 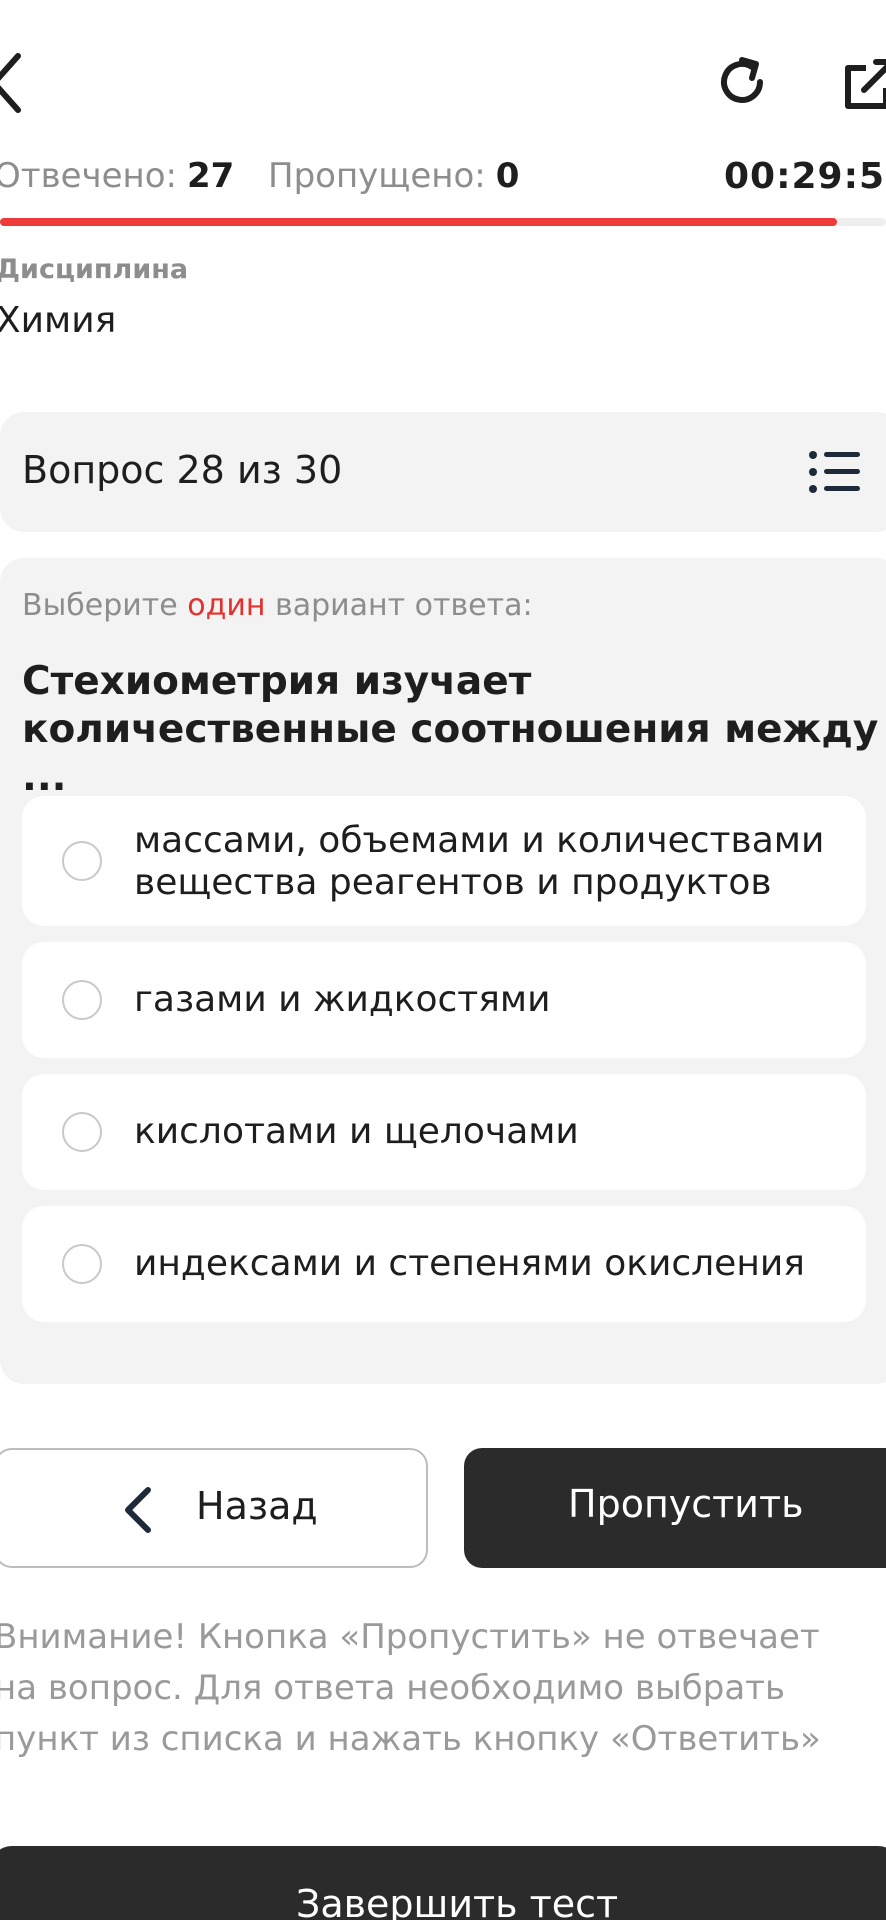 I want to click on option-label-line: вещества реагентов и продуктов, so click(x=453, y=882).